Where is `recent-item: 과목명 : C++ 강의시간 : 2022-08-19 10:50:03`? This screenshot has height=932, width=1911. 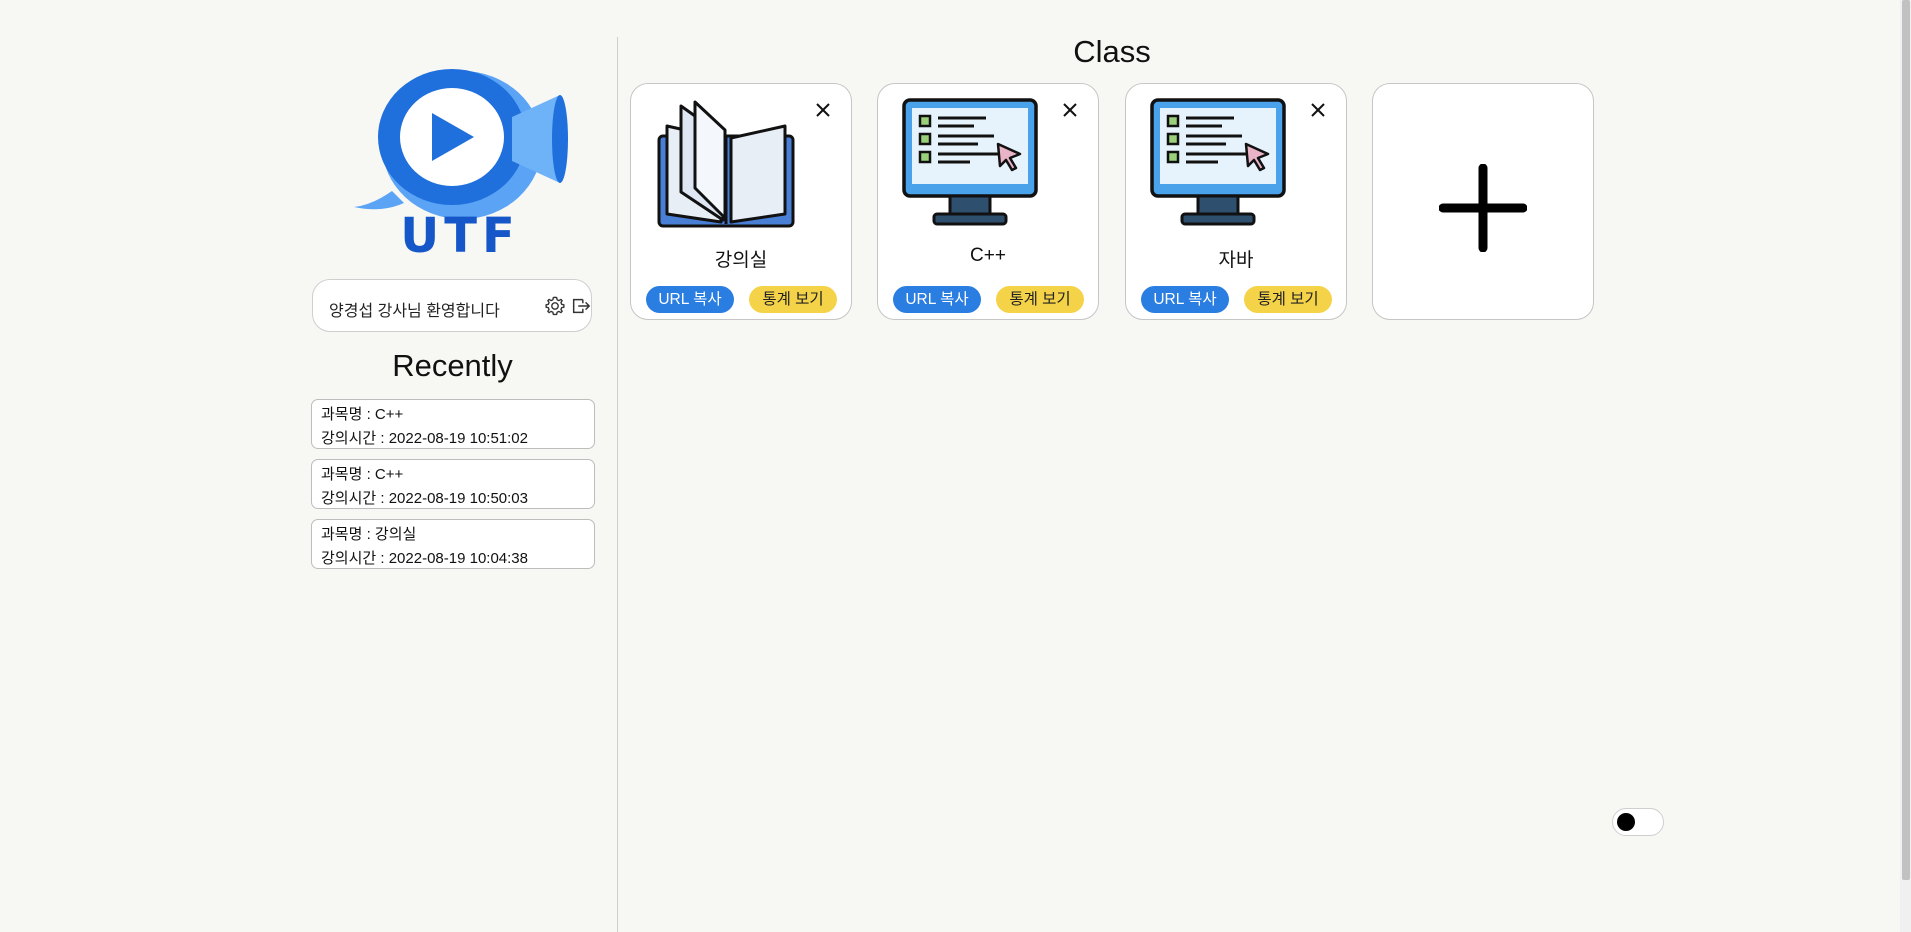
recent-item: 과목명 : C++ 강의시간 : 2022-08-19 10:50:03 is located at coordinates (453, 484).